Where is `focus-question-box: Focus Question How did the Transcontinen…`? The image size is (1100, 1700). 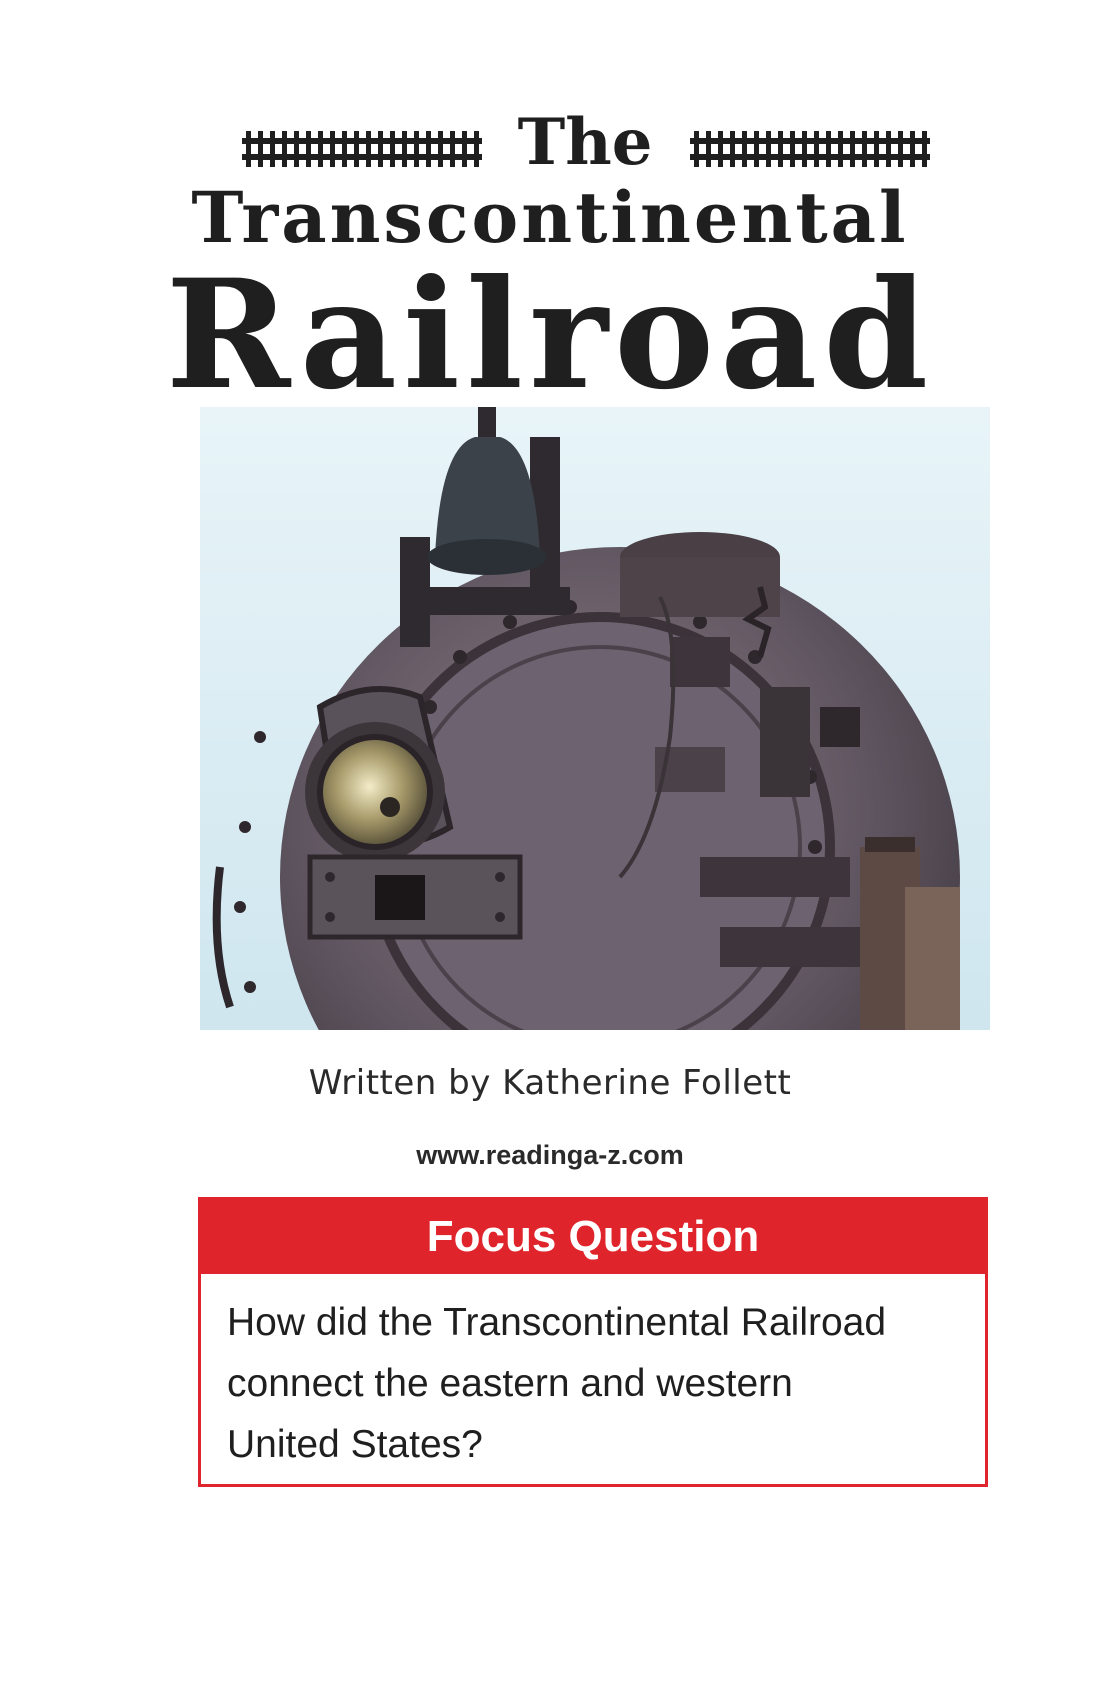
focus-question-box: Focus Question How did the Transcontinen… is located at coordinates (593, 1342).